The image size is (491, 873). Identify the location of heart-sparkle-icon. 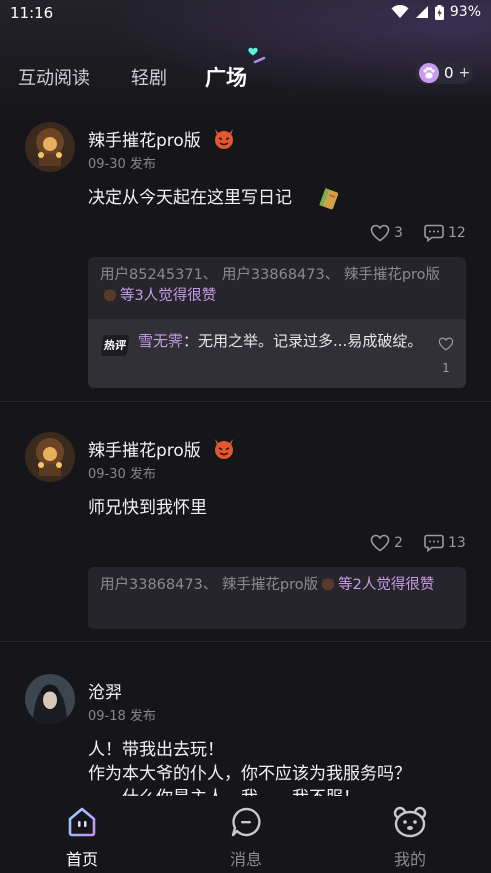
(257, 55).